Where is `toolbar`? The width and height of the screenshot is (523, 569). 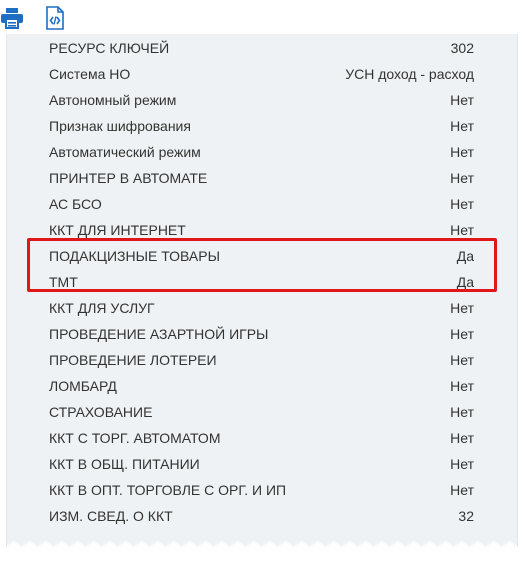 toolbar is located at coordinates (261, 17).